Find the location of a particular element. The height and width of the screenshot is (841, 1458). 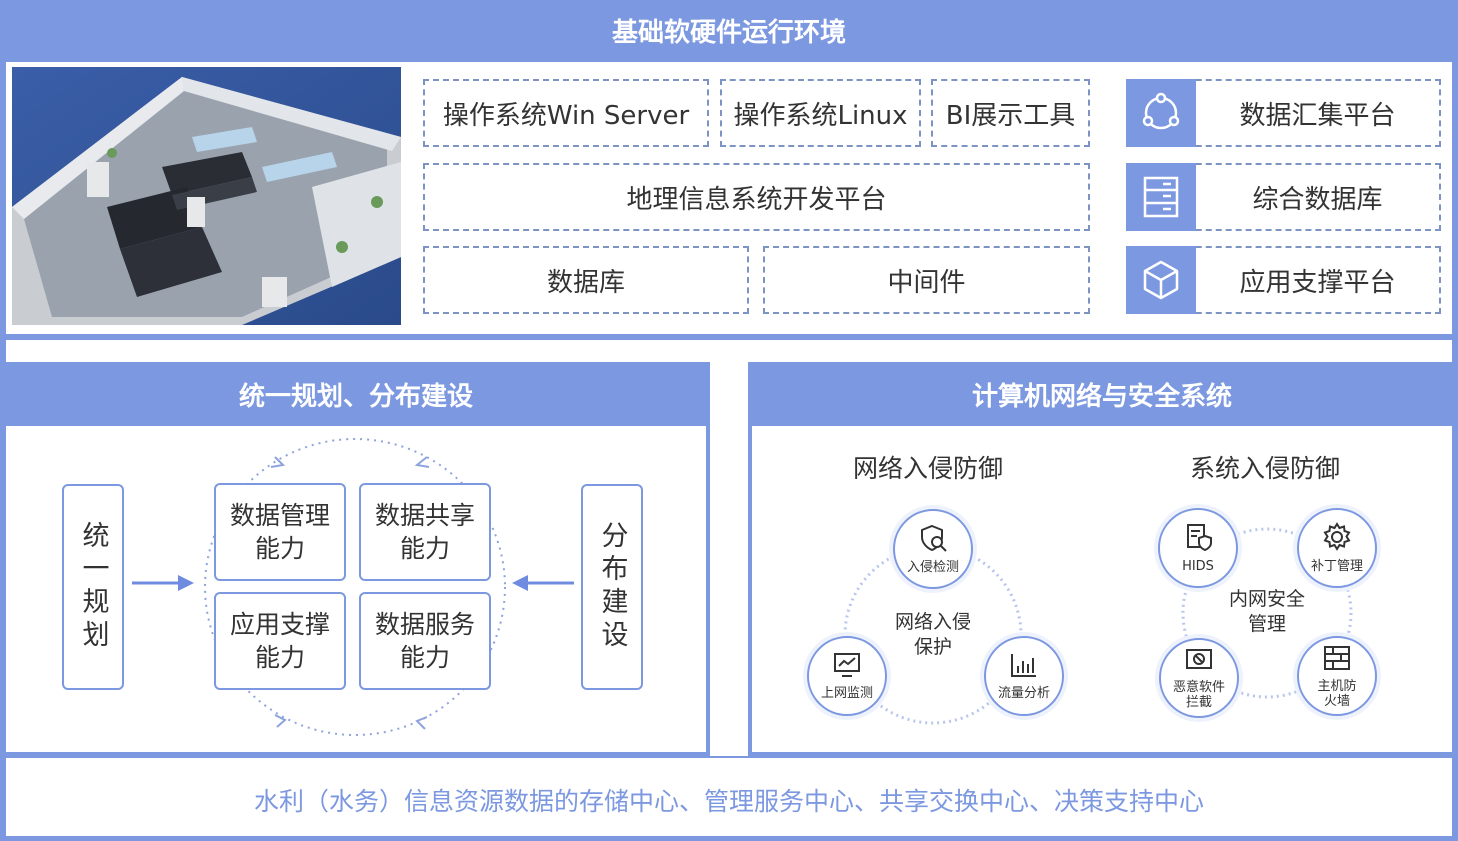

gear-icon is located at coordinates (1337, 539).